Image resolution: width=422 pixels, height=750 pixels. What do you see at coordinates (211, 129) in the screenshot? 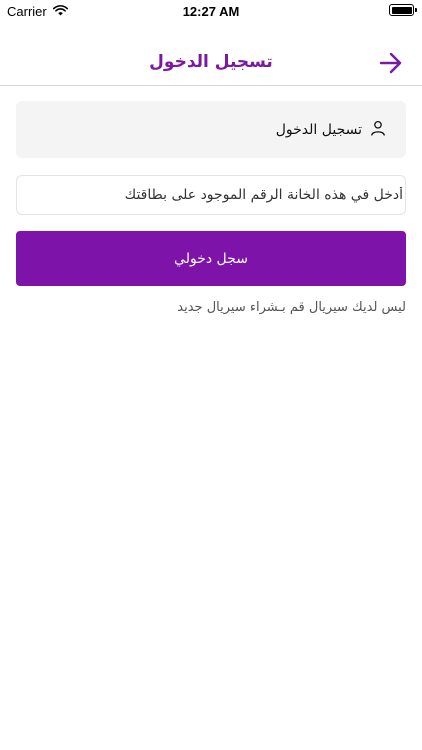
I see `login-method-box: تسجيل الدخول` at bounding box center [211, 129].